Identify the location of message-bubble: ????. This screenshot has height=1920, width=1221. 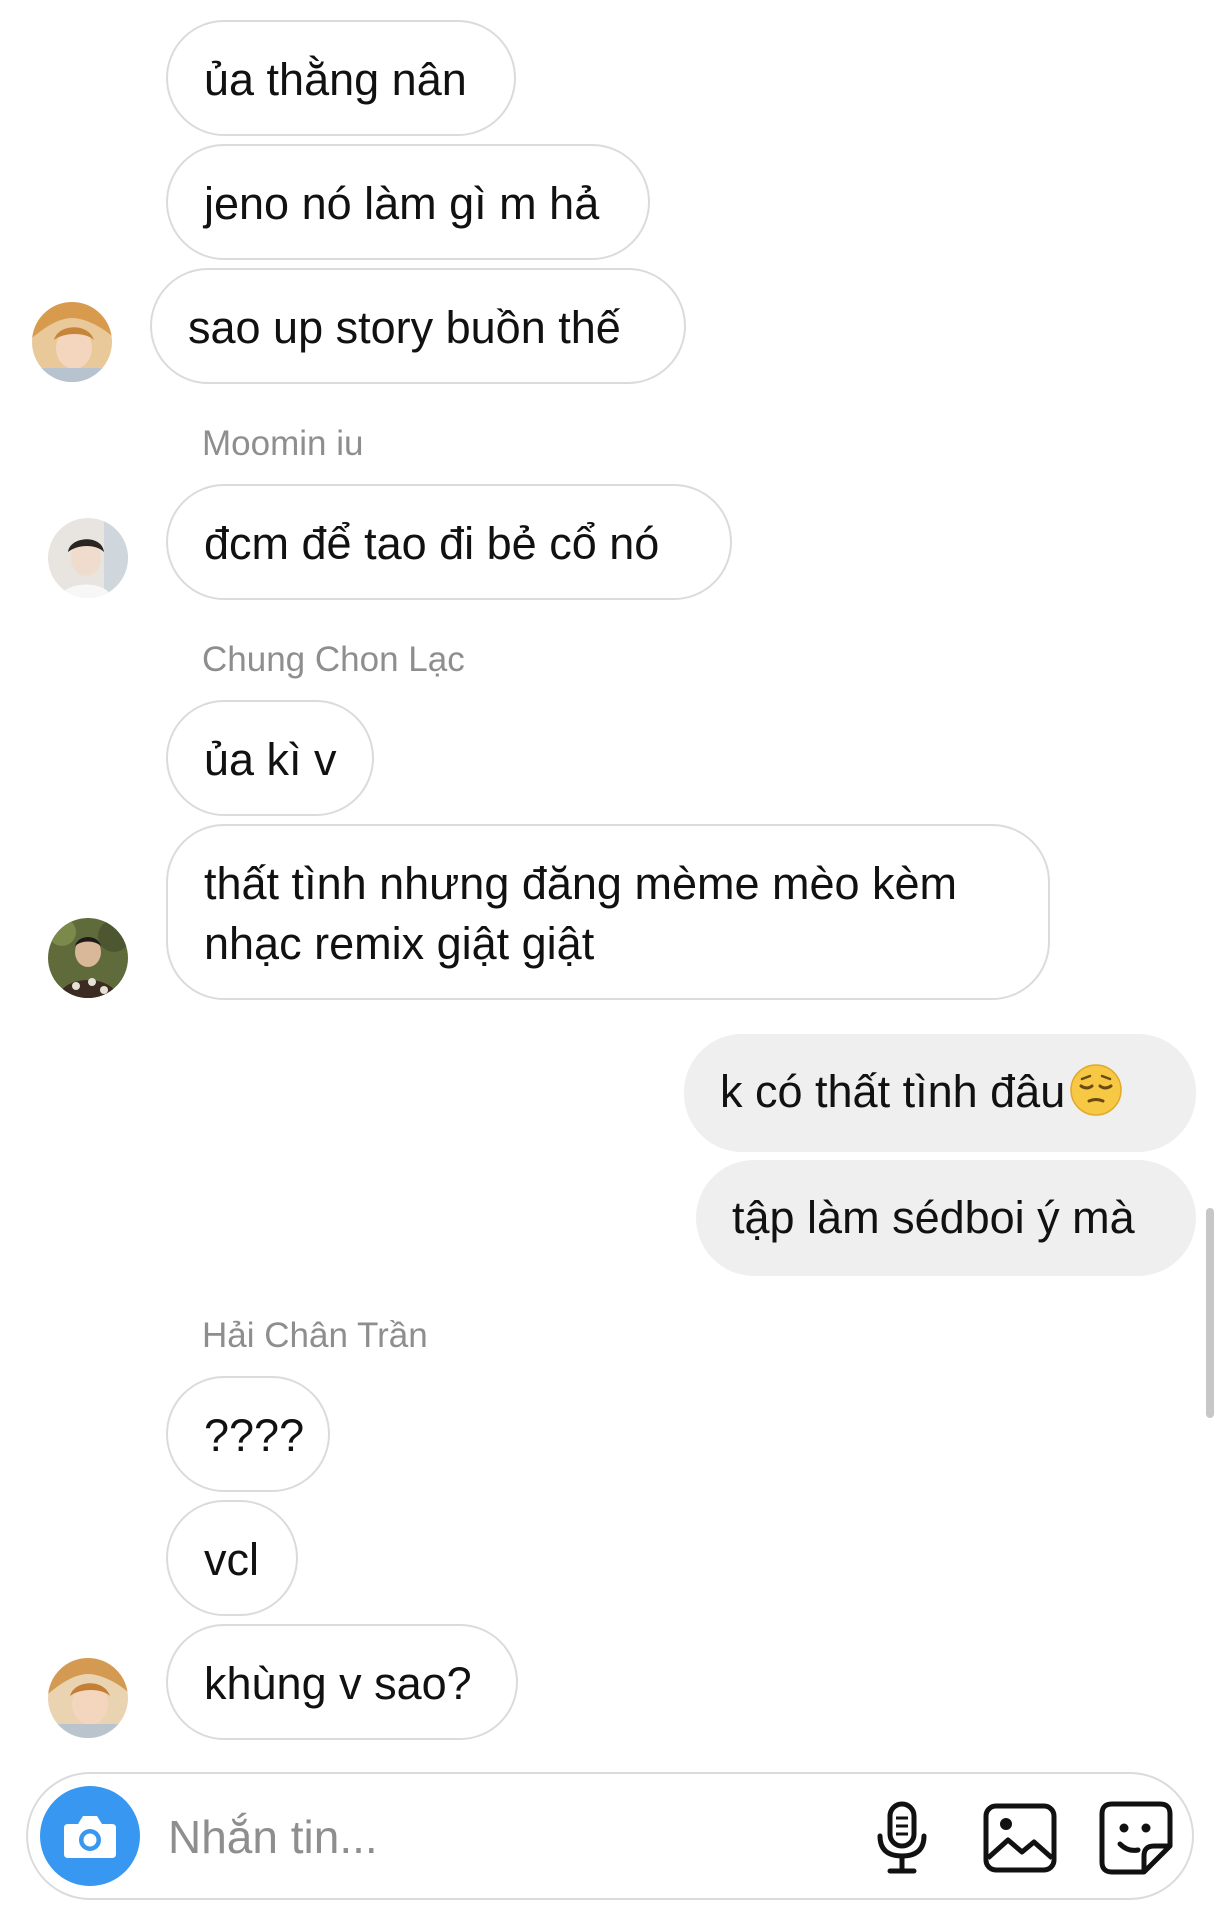
(248, 1434).